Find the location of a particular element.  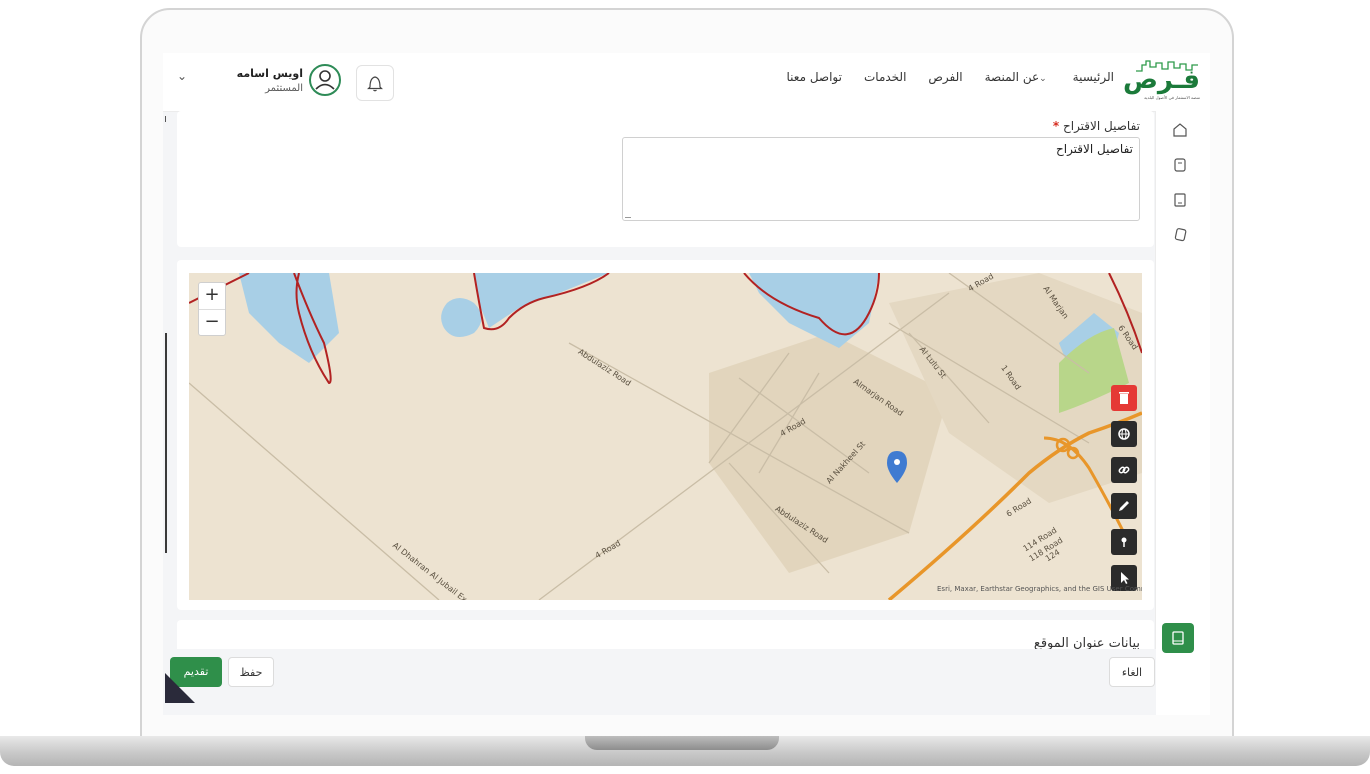

home-icon is located at coordinates (1180, 130).